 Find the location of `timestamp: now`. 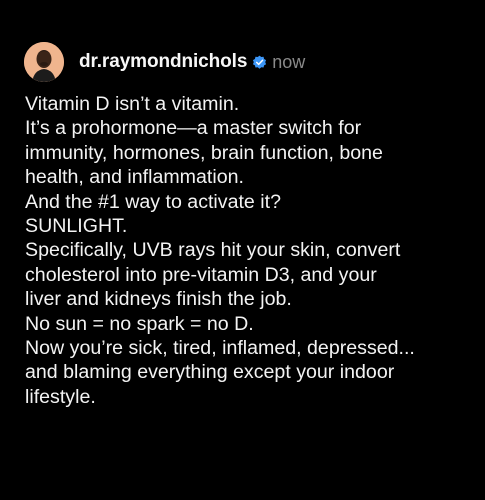

timestamp: now is located at coordinates (289, 61).